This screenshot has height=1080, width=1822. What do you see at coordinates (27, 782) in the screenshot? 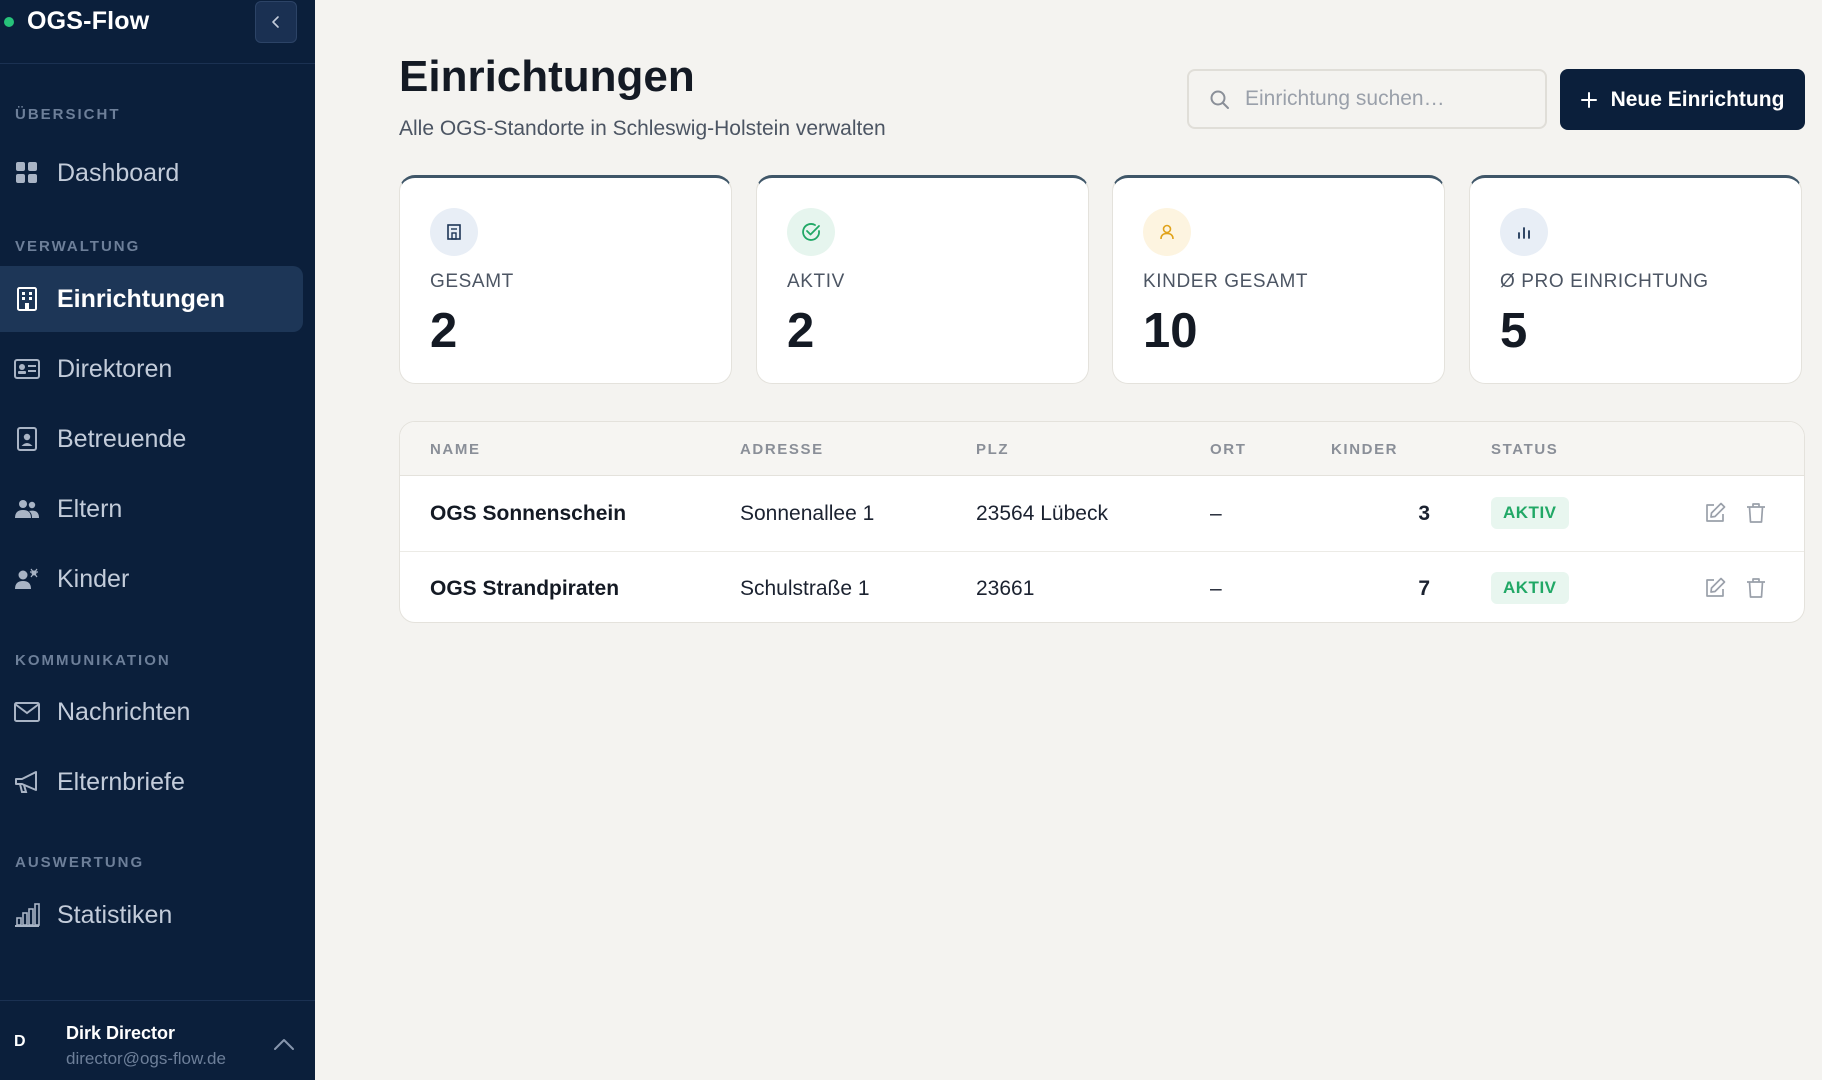
I see `megaphone-icon` at bounding box center [27, 782].